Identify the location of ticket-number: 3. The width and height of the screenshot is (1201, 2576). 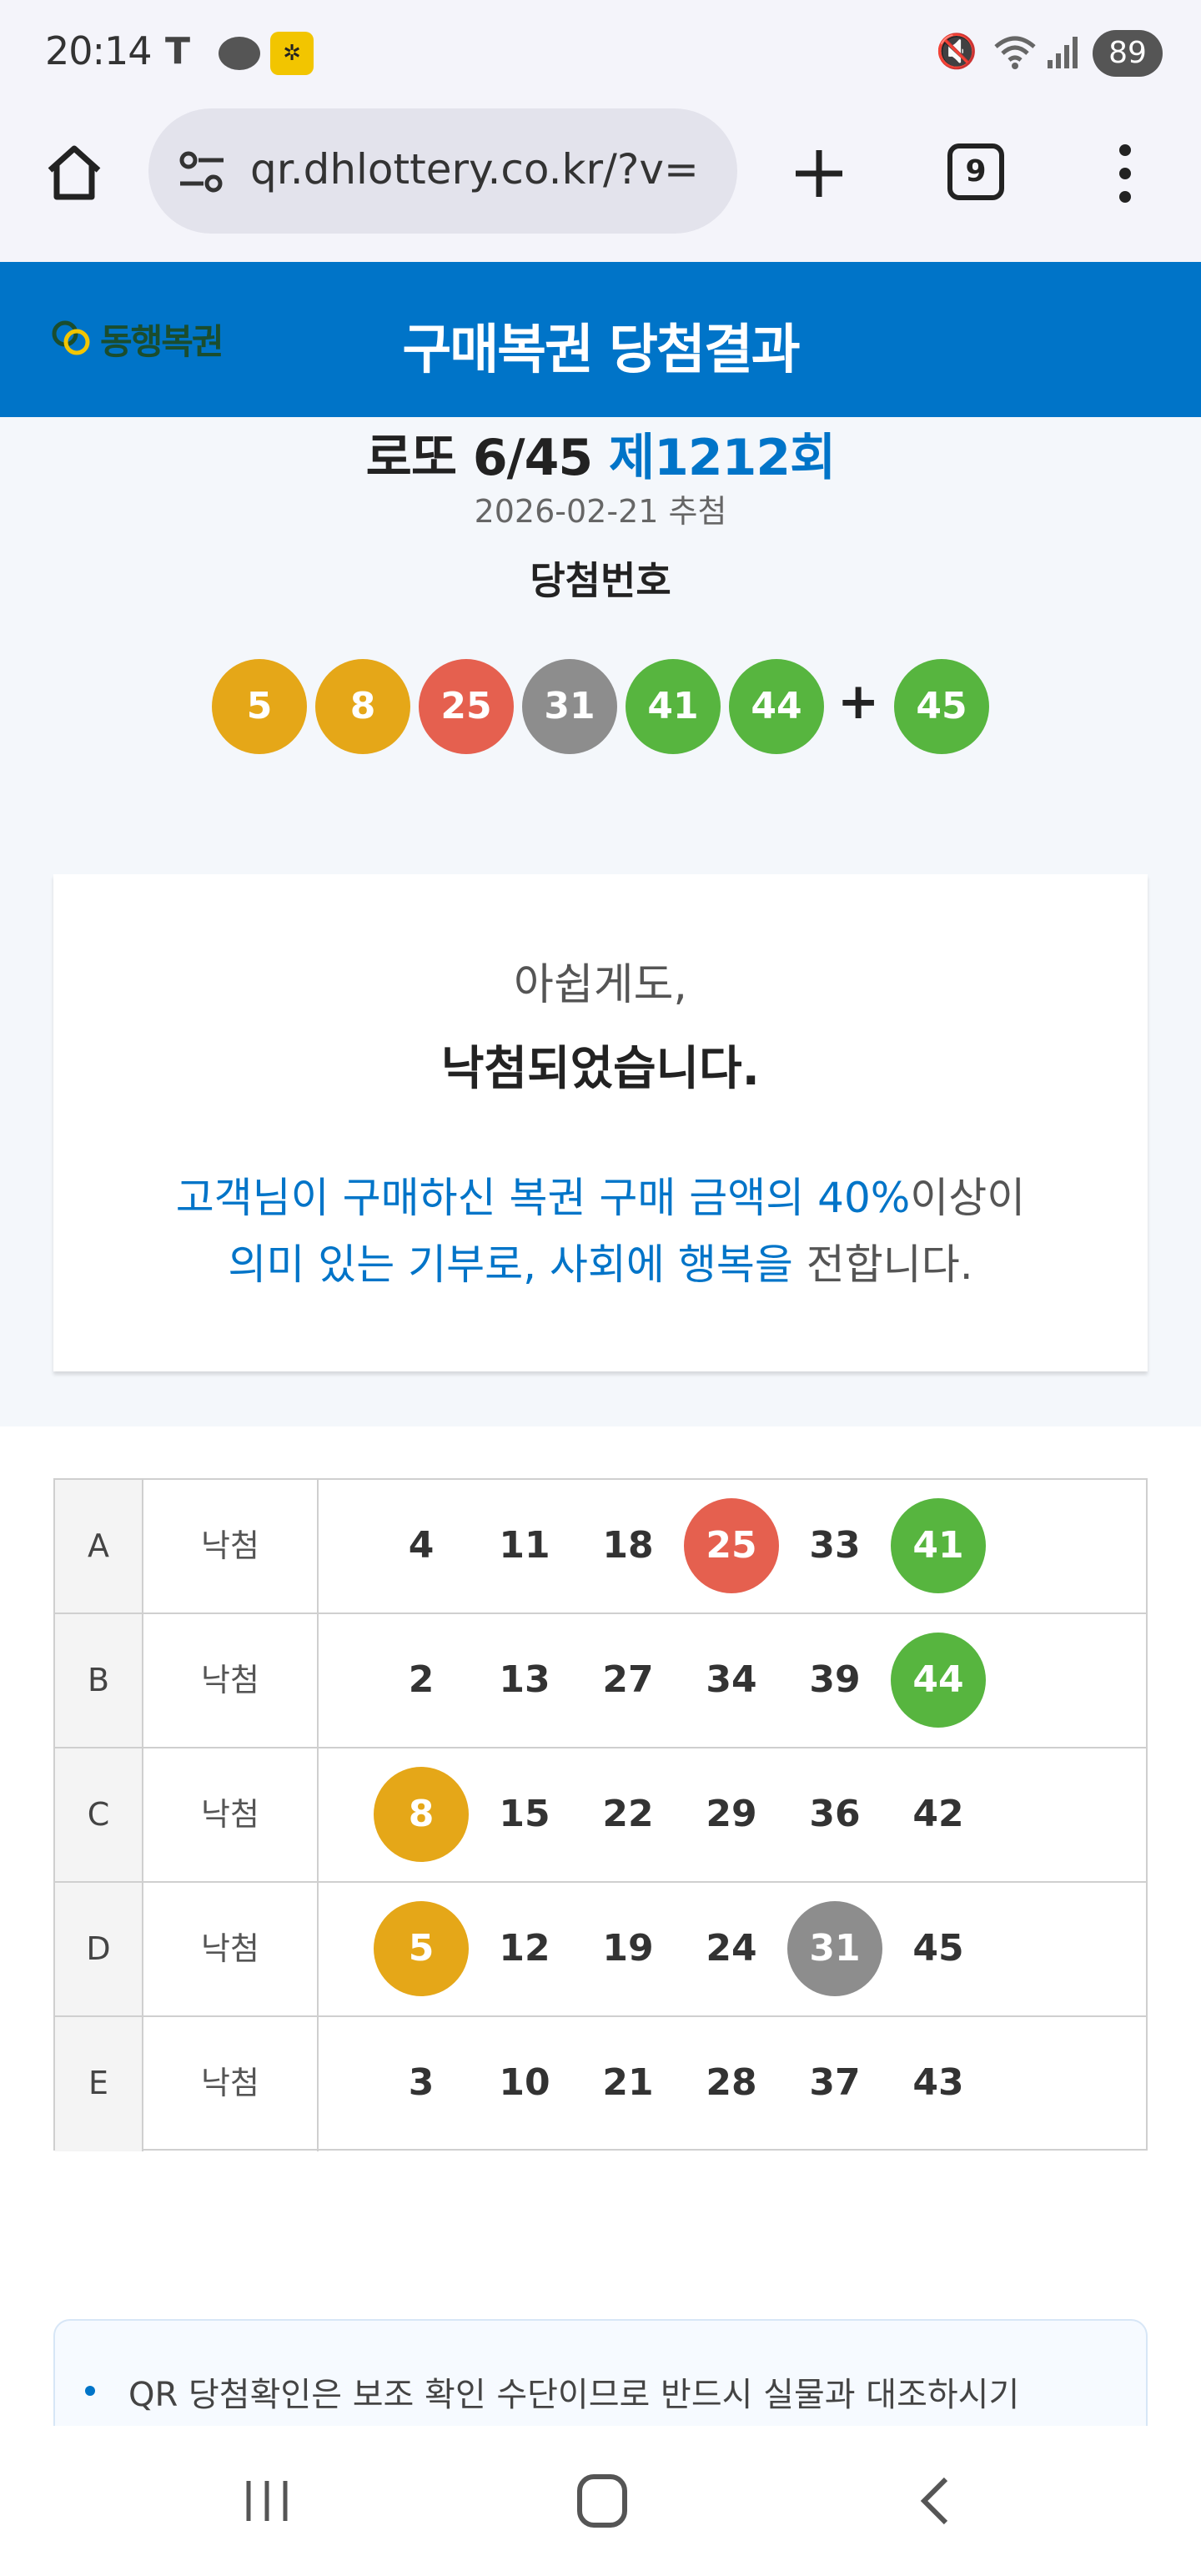
(422, 2082).